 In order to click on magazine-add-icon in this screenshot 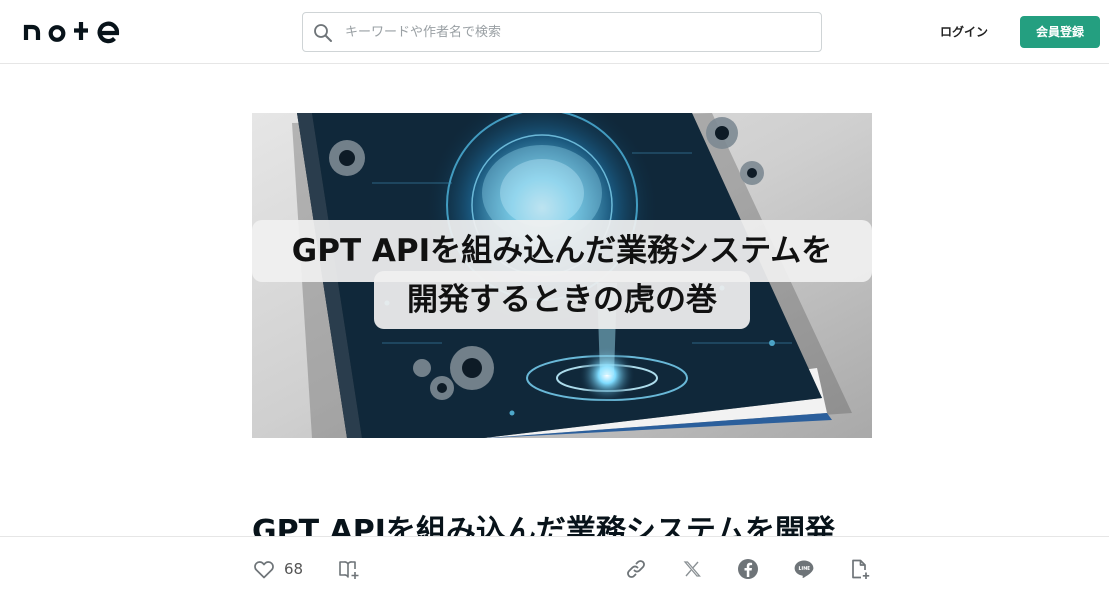, I will do `click(349, 570)`.